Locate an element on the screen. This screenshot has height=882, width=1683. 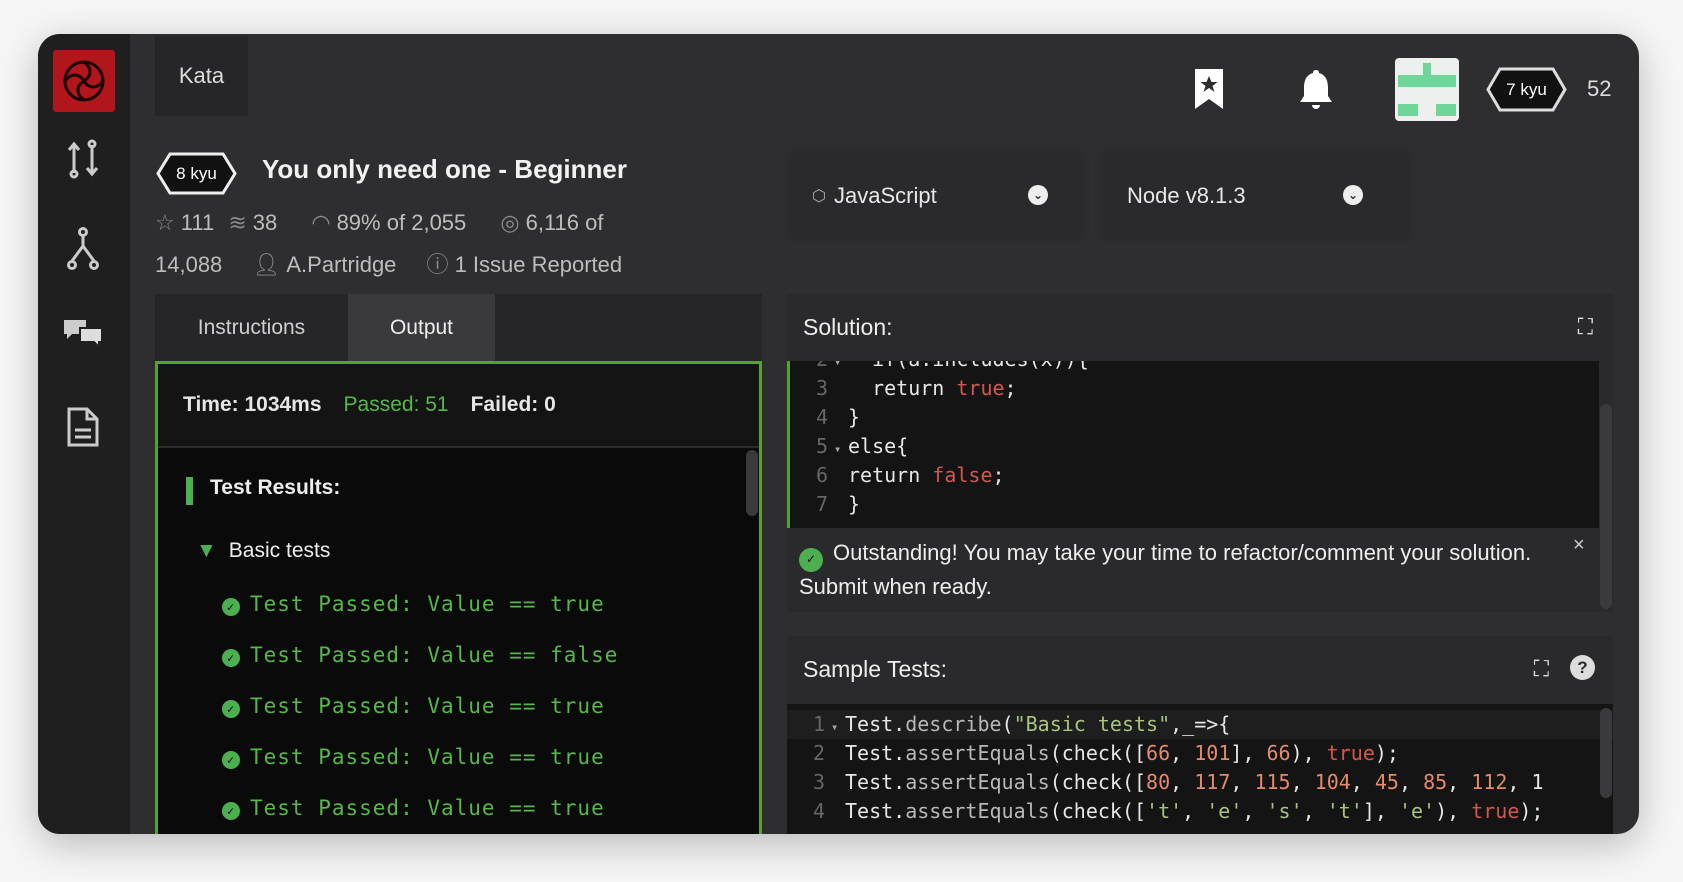
document-icon is located at coordinates (83, 427).